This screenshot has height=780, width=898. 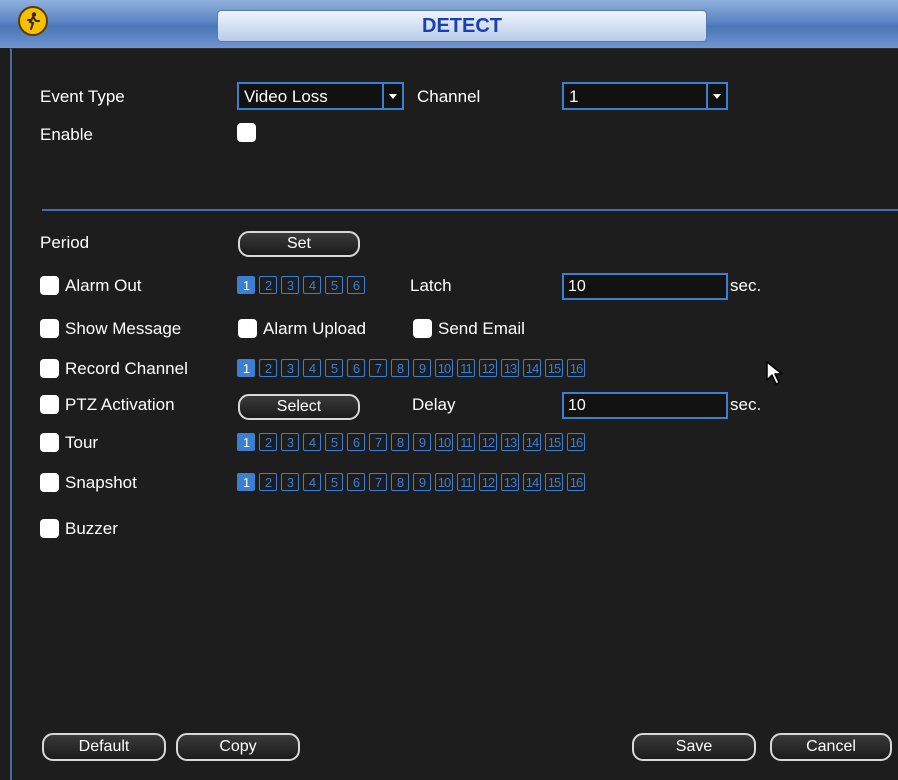 I want to click on snapshot-toggle-5: 5, so click(x=334, y=482).